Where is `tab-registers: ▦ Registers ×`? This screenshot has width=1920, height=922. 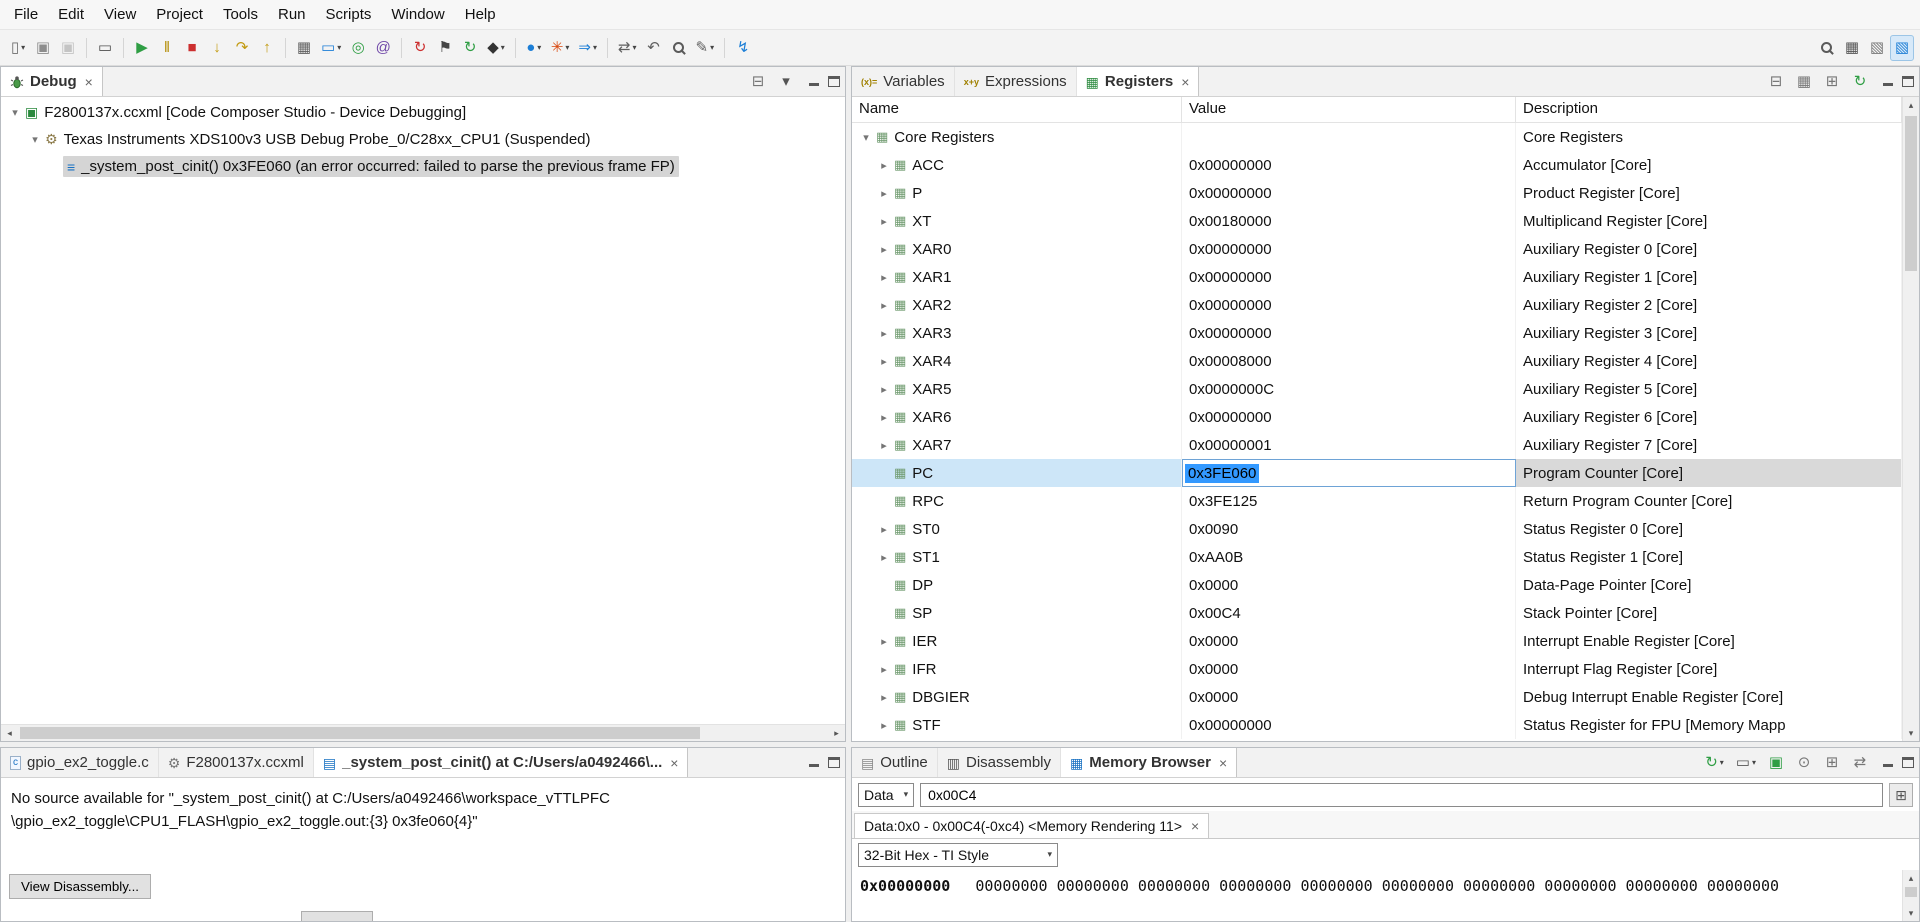
tab-registers: ▦ Registers × is located at coordinates (1138, 81).